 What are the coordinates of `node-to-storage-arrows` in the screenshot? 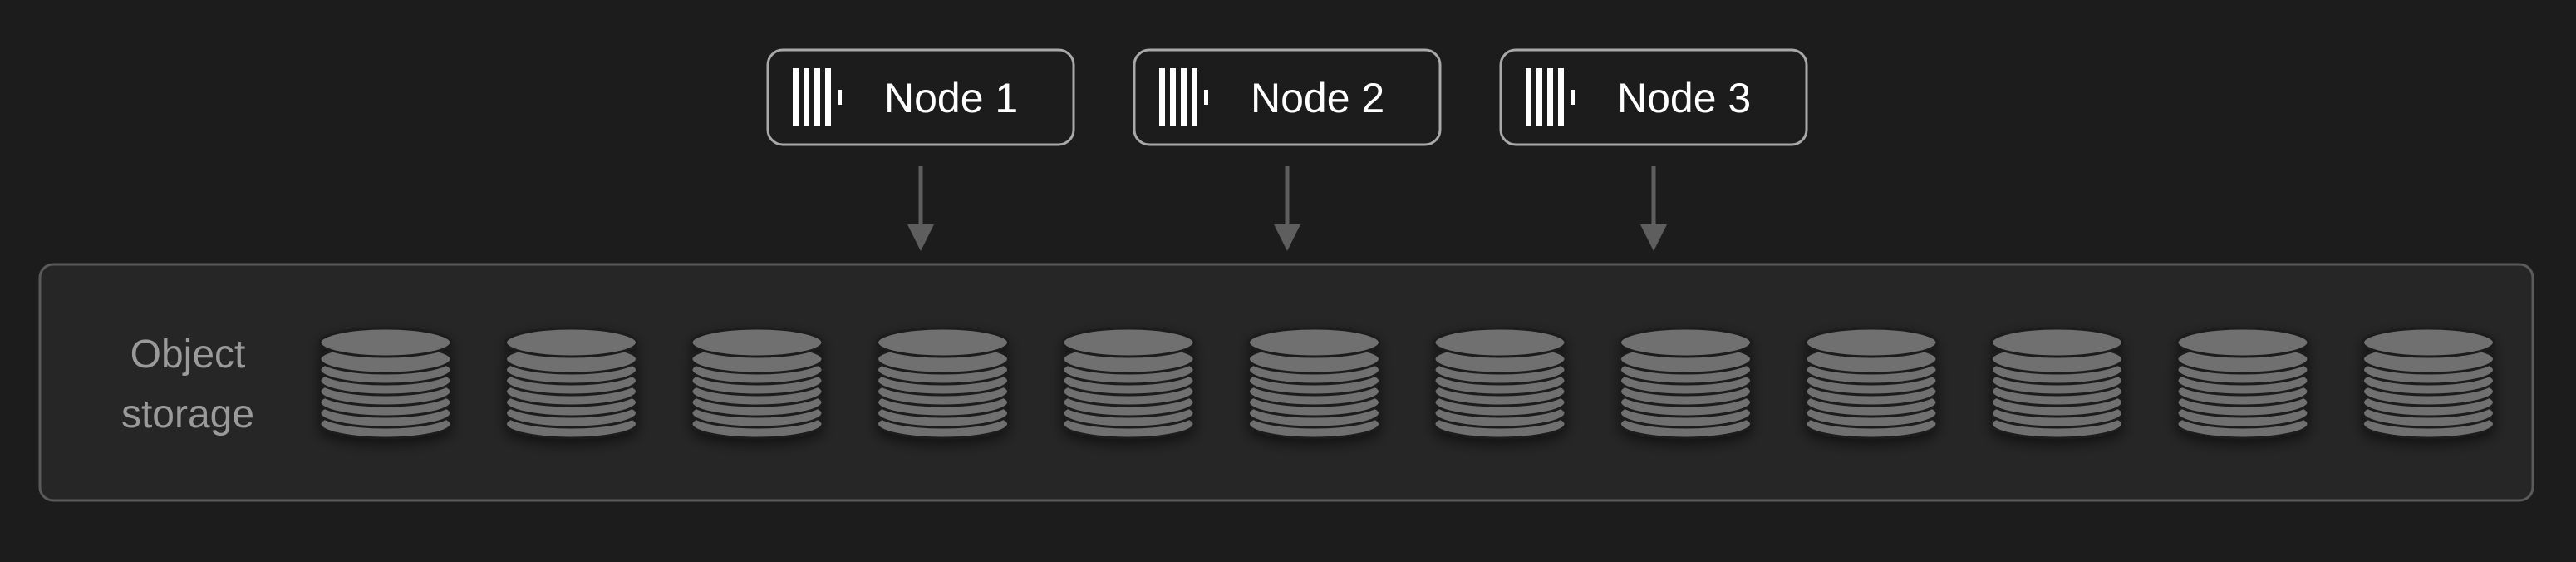 It's located at (1287, 208).